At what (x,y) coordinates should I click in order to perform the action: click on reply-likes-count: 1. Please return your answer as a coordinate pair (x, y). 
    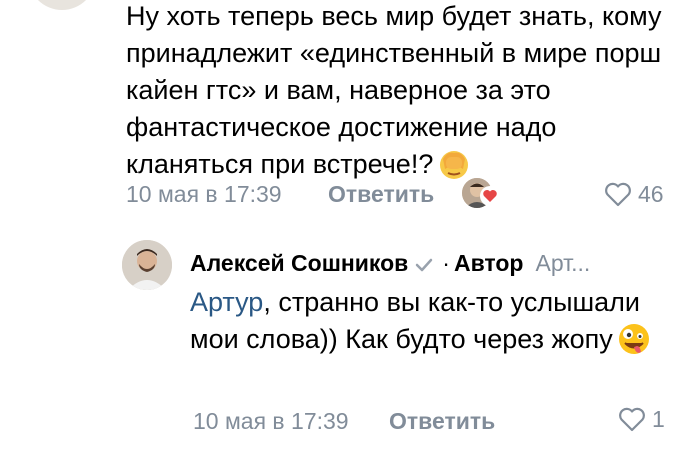
    Looking at the image, I should click on (658, 419).